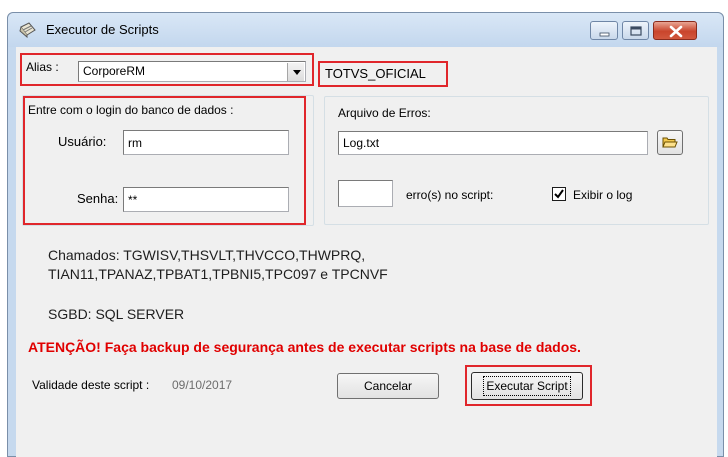  I want to click on execute-script-label: Executar Script, so click(527, 386).